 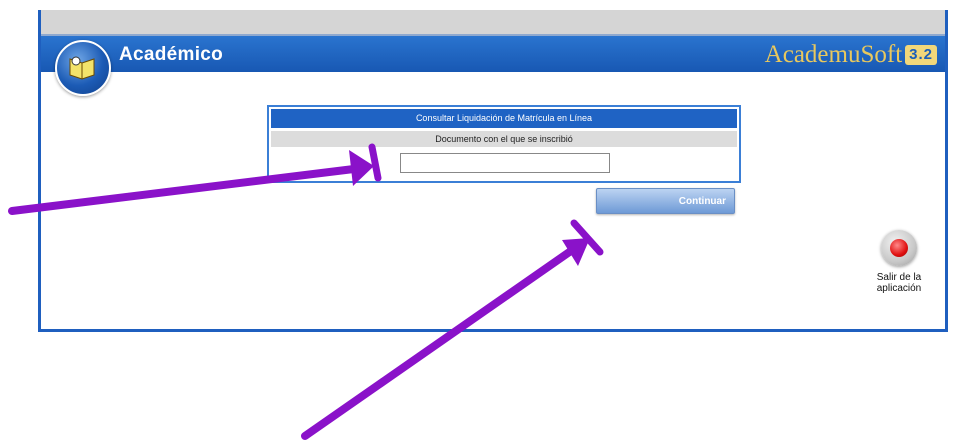 I want to click on exit-label-line1: Salir de la, so click(x=899, y=277).